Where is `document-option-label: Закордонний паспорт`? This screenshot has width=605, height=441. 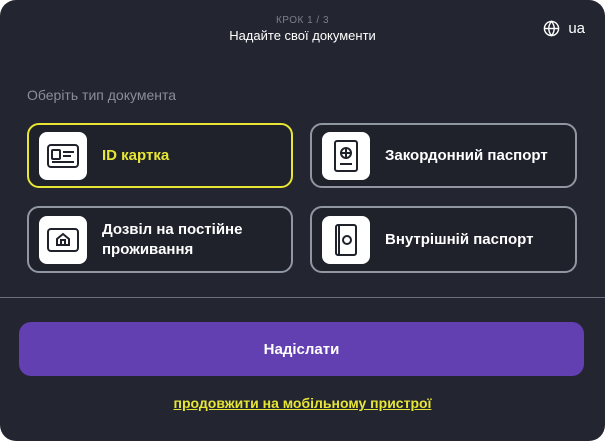
document-option-label: Закордонний паспорт is located at coordinates (466, 155).